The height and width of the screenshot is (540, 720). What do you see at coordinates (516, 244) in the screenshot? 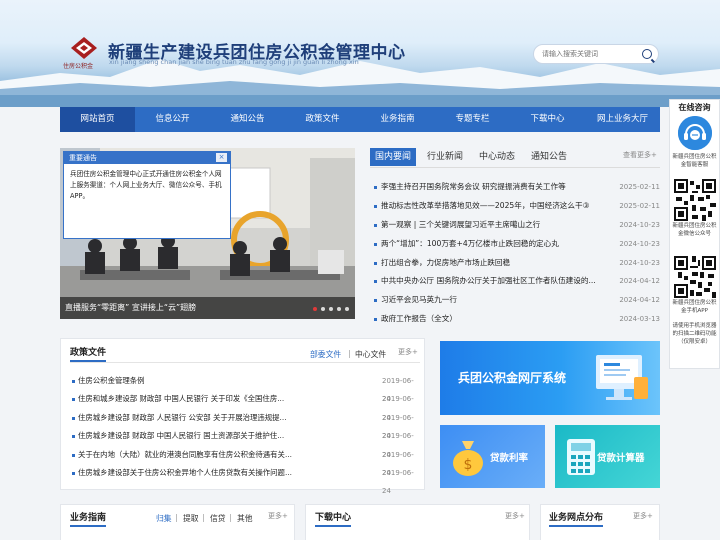
I see `list-item: 两个“增加”：100万套+4万亿楼市止跌回稳的定心丸 2024-10-23` at bounding box center [516, 244].